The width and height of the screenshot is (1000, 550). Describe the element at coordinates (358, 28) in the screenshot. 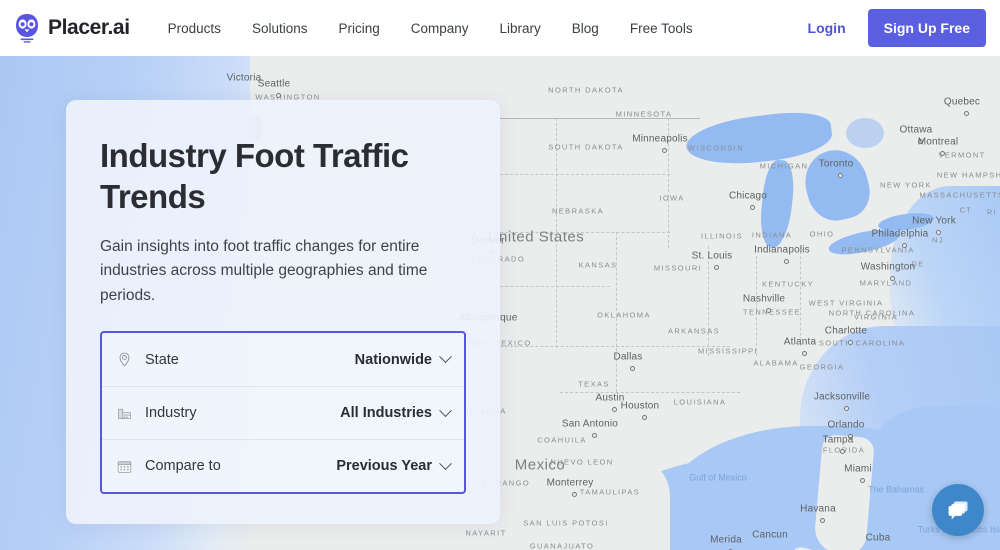

I see `nav-item-pricing: Pricing` at that location.